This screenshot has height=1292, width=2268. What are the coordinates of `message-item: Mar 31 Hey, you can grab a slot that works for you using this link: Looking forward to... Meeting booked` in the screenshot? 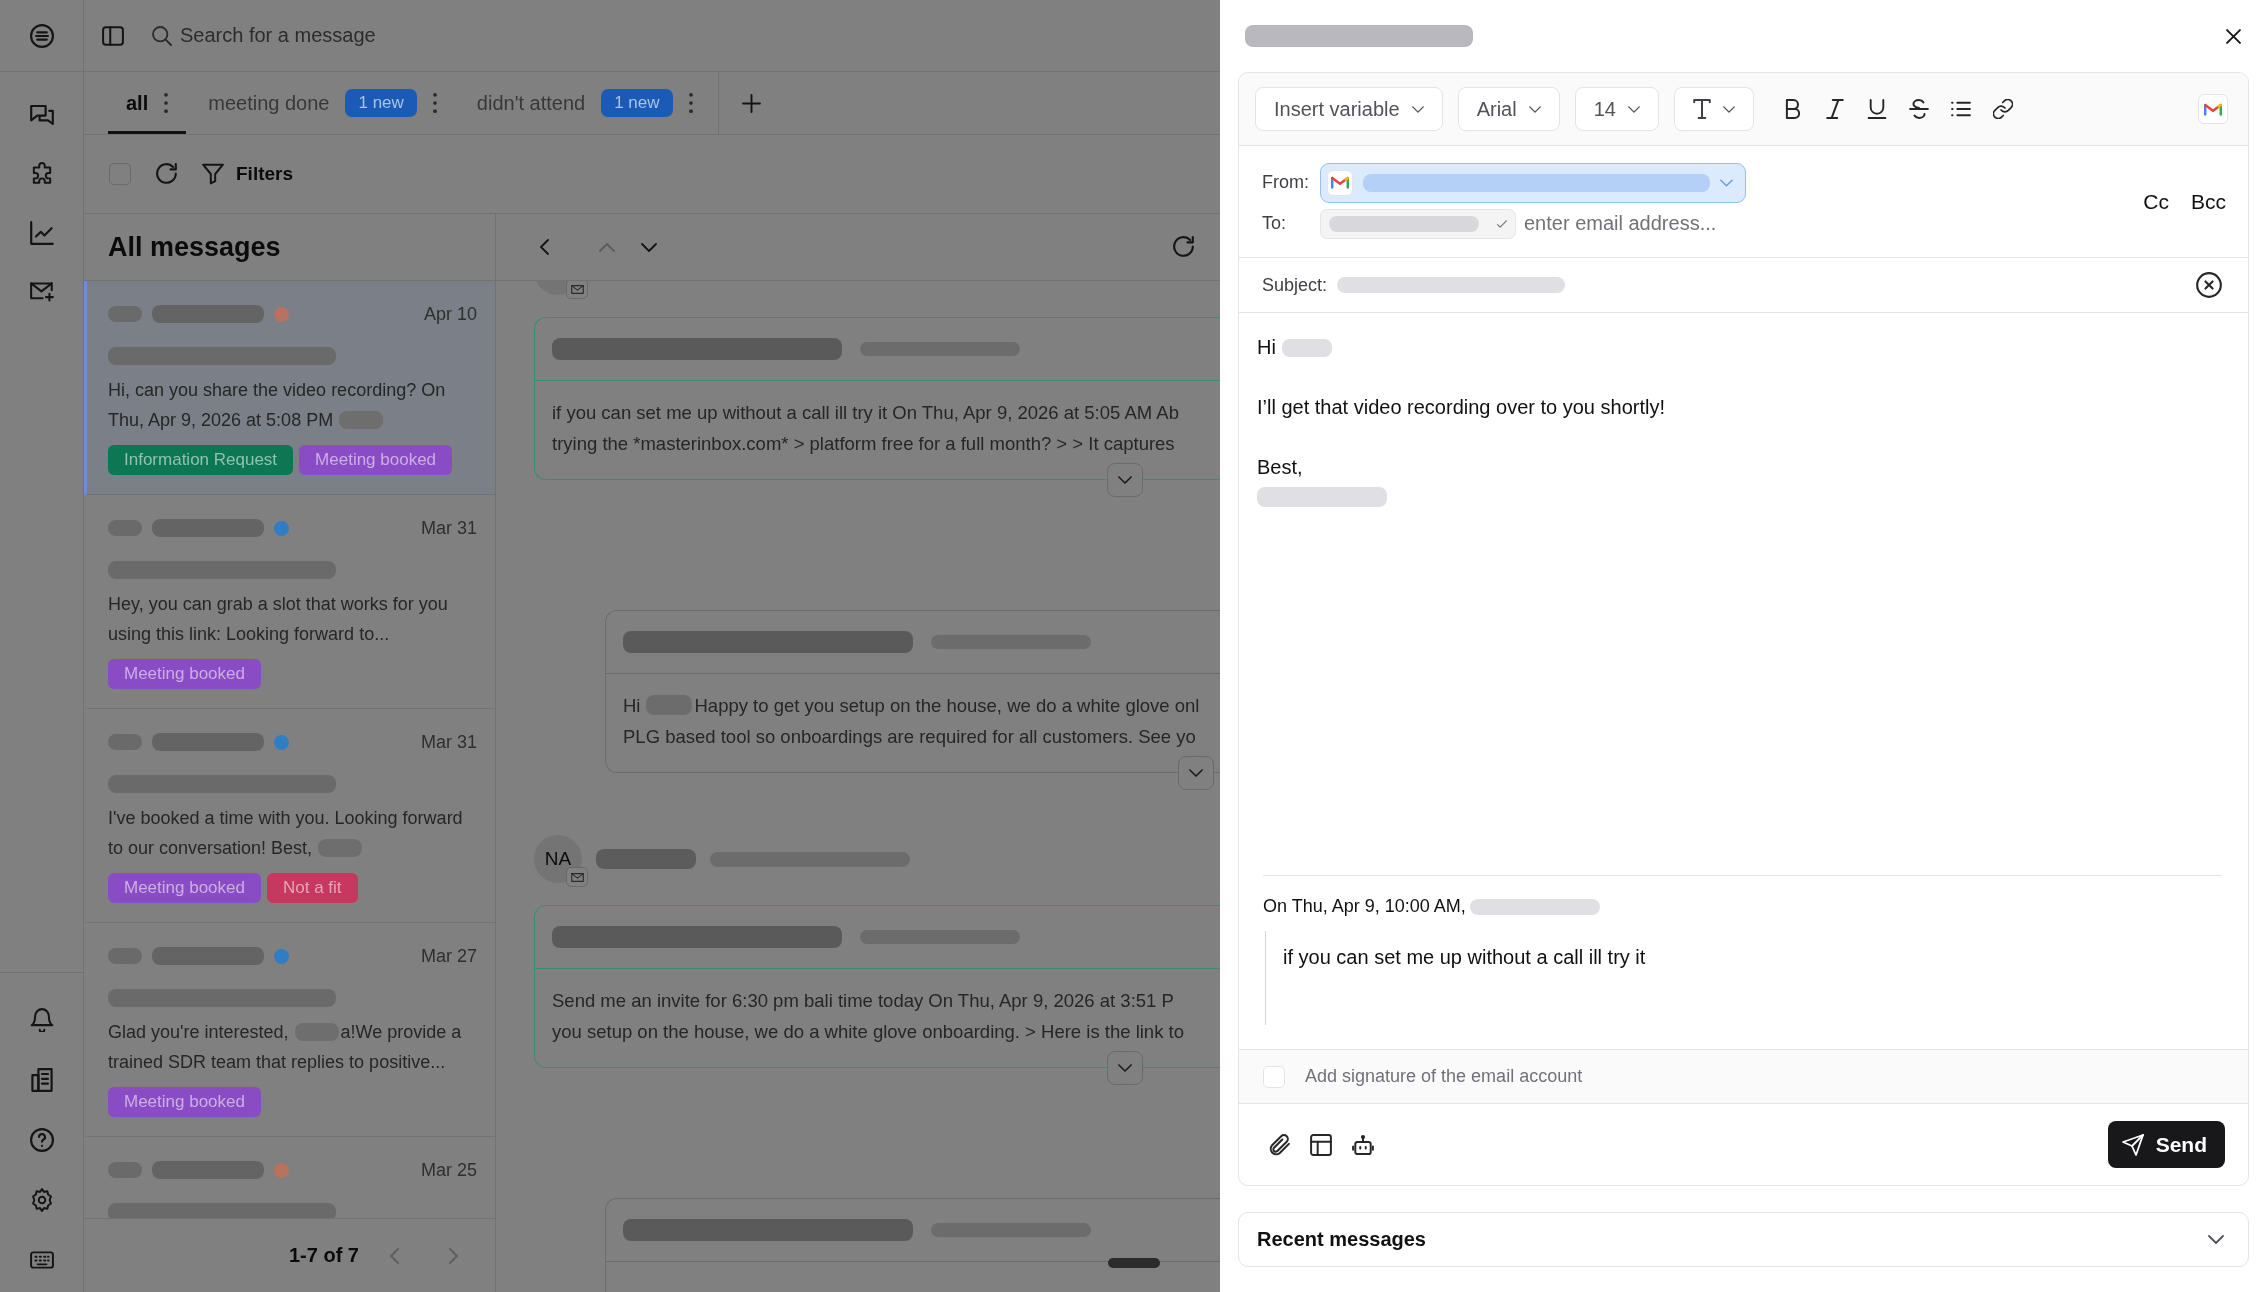 It's located at (289, 602).